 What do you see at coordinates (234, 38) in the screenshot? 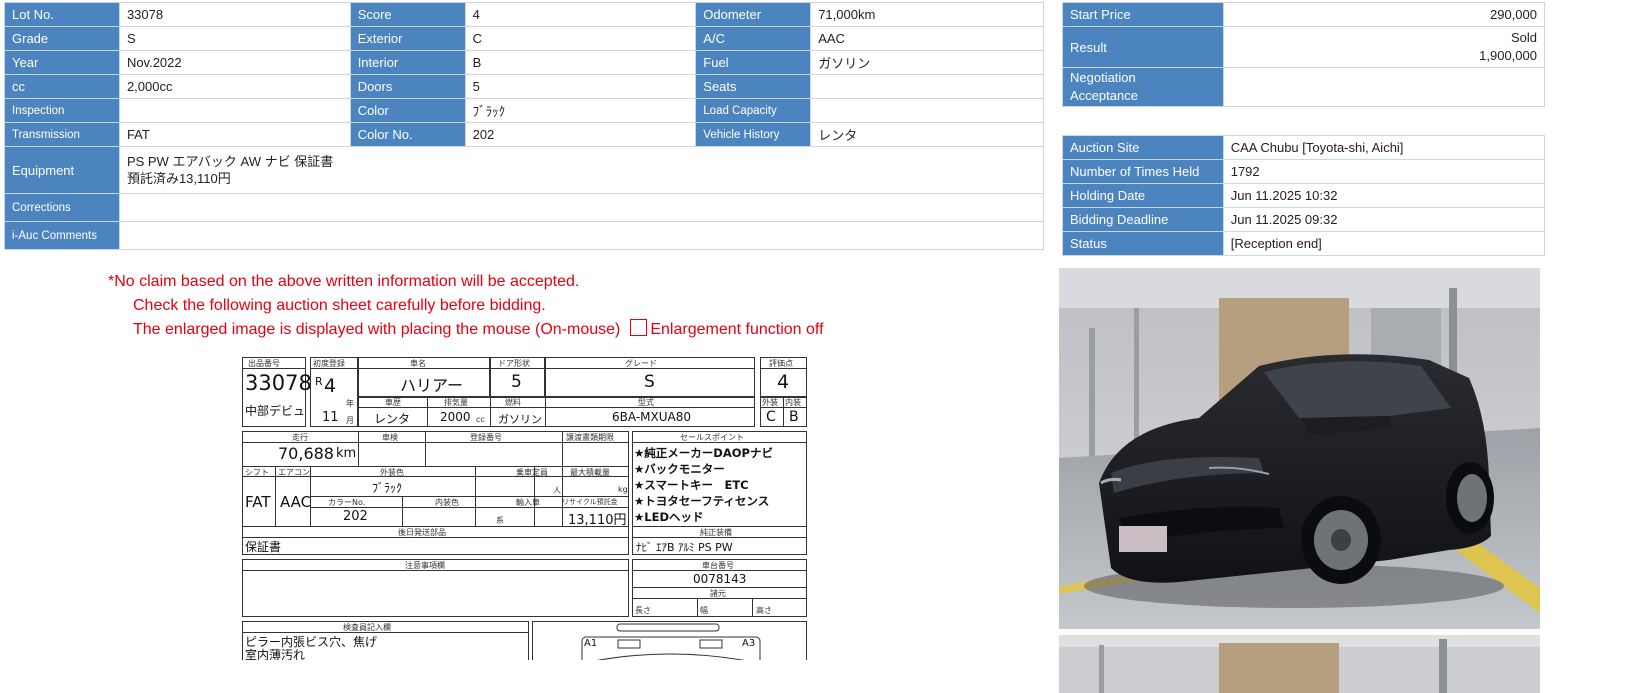
I see `grade-value: S` at bounding box center [234, 38].